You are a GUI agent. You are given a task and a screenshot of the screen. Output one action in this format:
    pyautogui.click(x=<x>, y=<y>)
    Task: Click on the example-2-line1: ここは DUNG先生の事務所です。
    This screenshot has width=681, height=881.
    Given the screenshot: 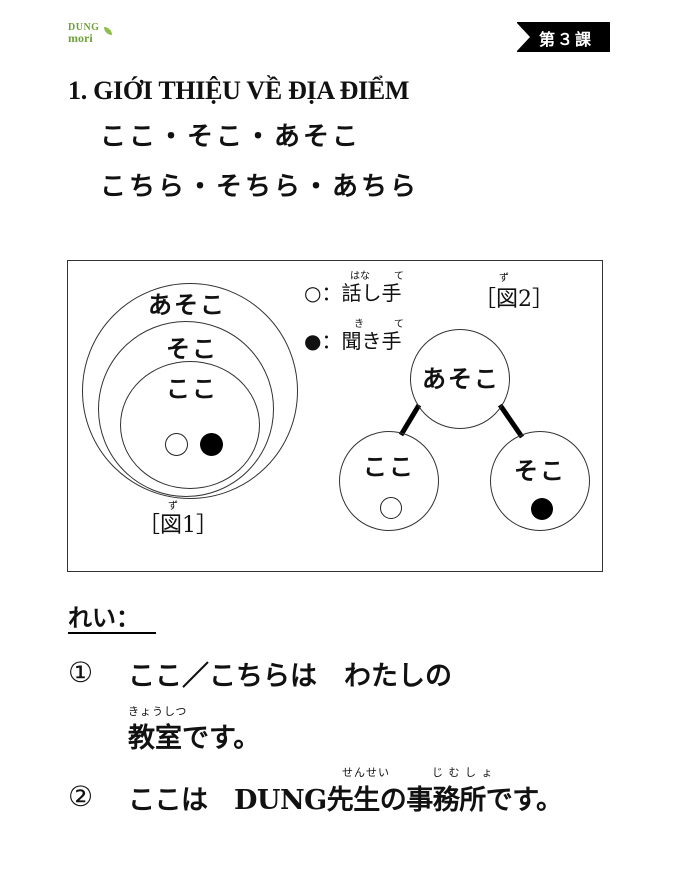 What is the action you would take?
    pyautogui.click(x=345, y=800)
    